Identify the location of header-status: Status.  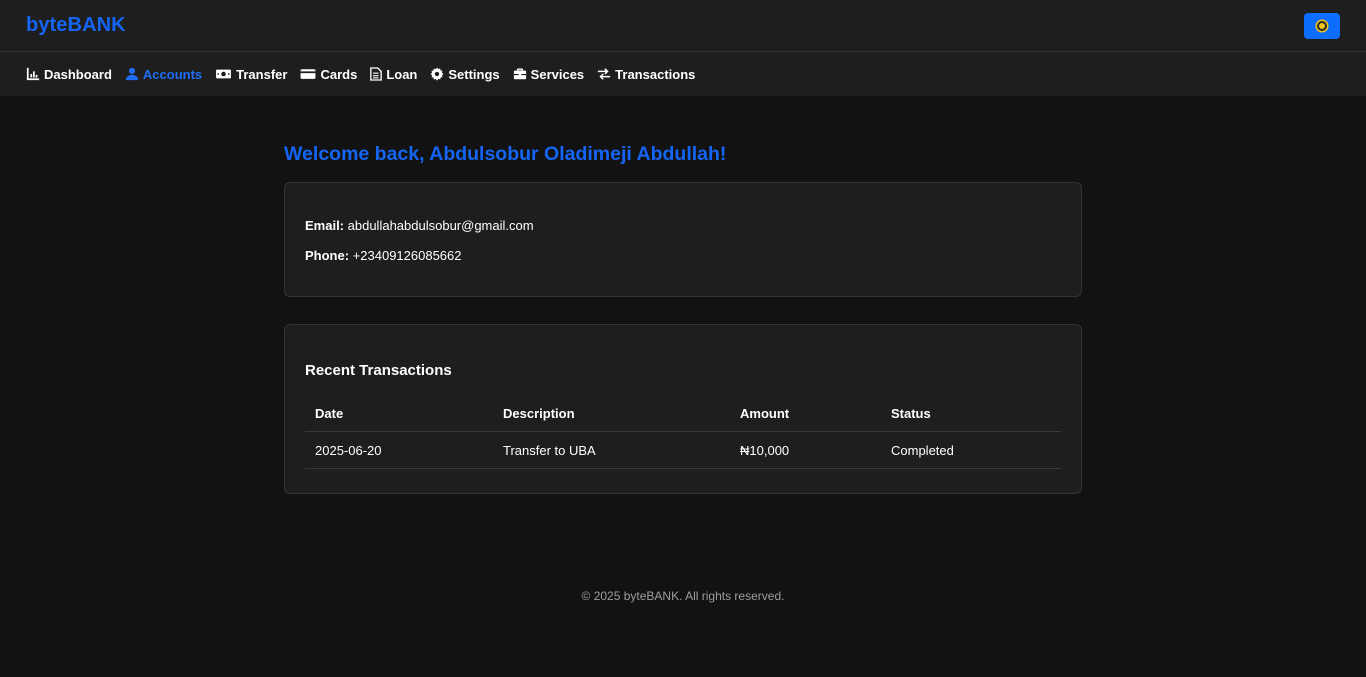
(971, 414).